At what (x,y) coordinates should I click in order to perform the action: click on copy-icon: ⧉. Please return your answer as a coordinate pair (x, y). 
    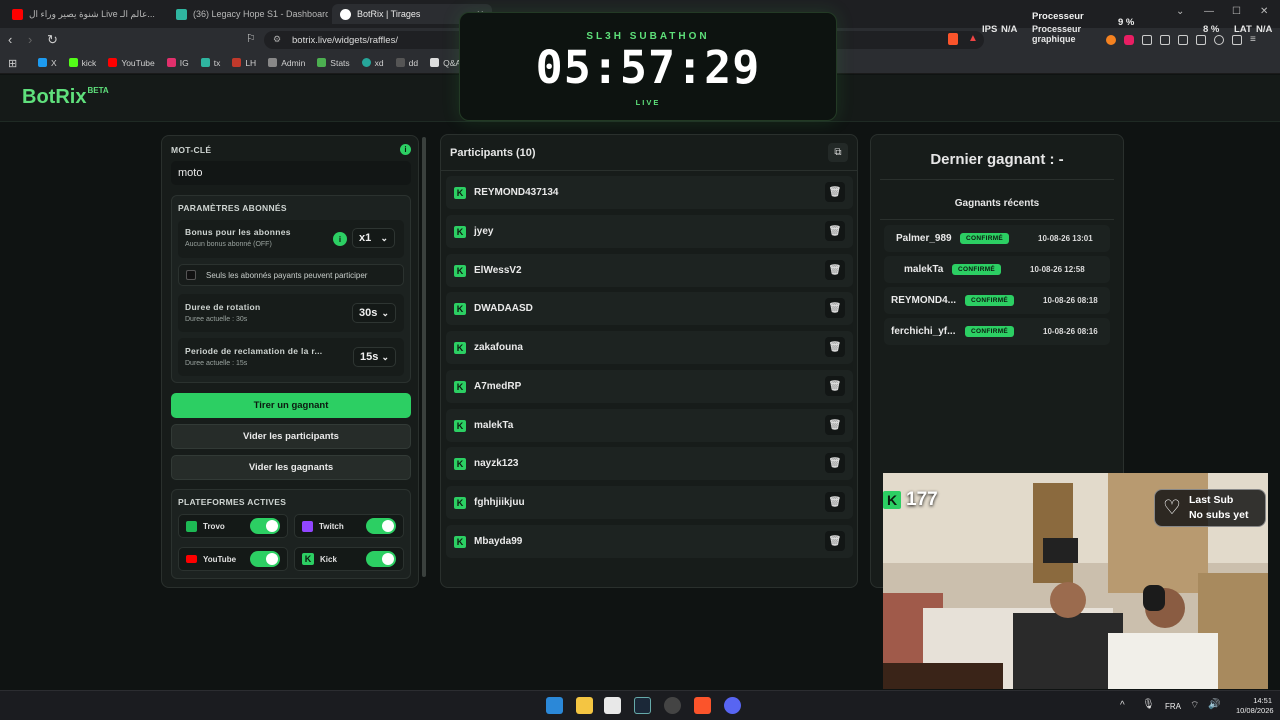
    Looking at the image, I should click on (838, 152).